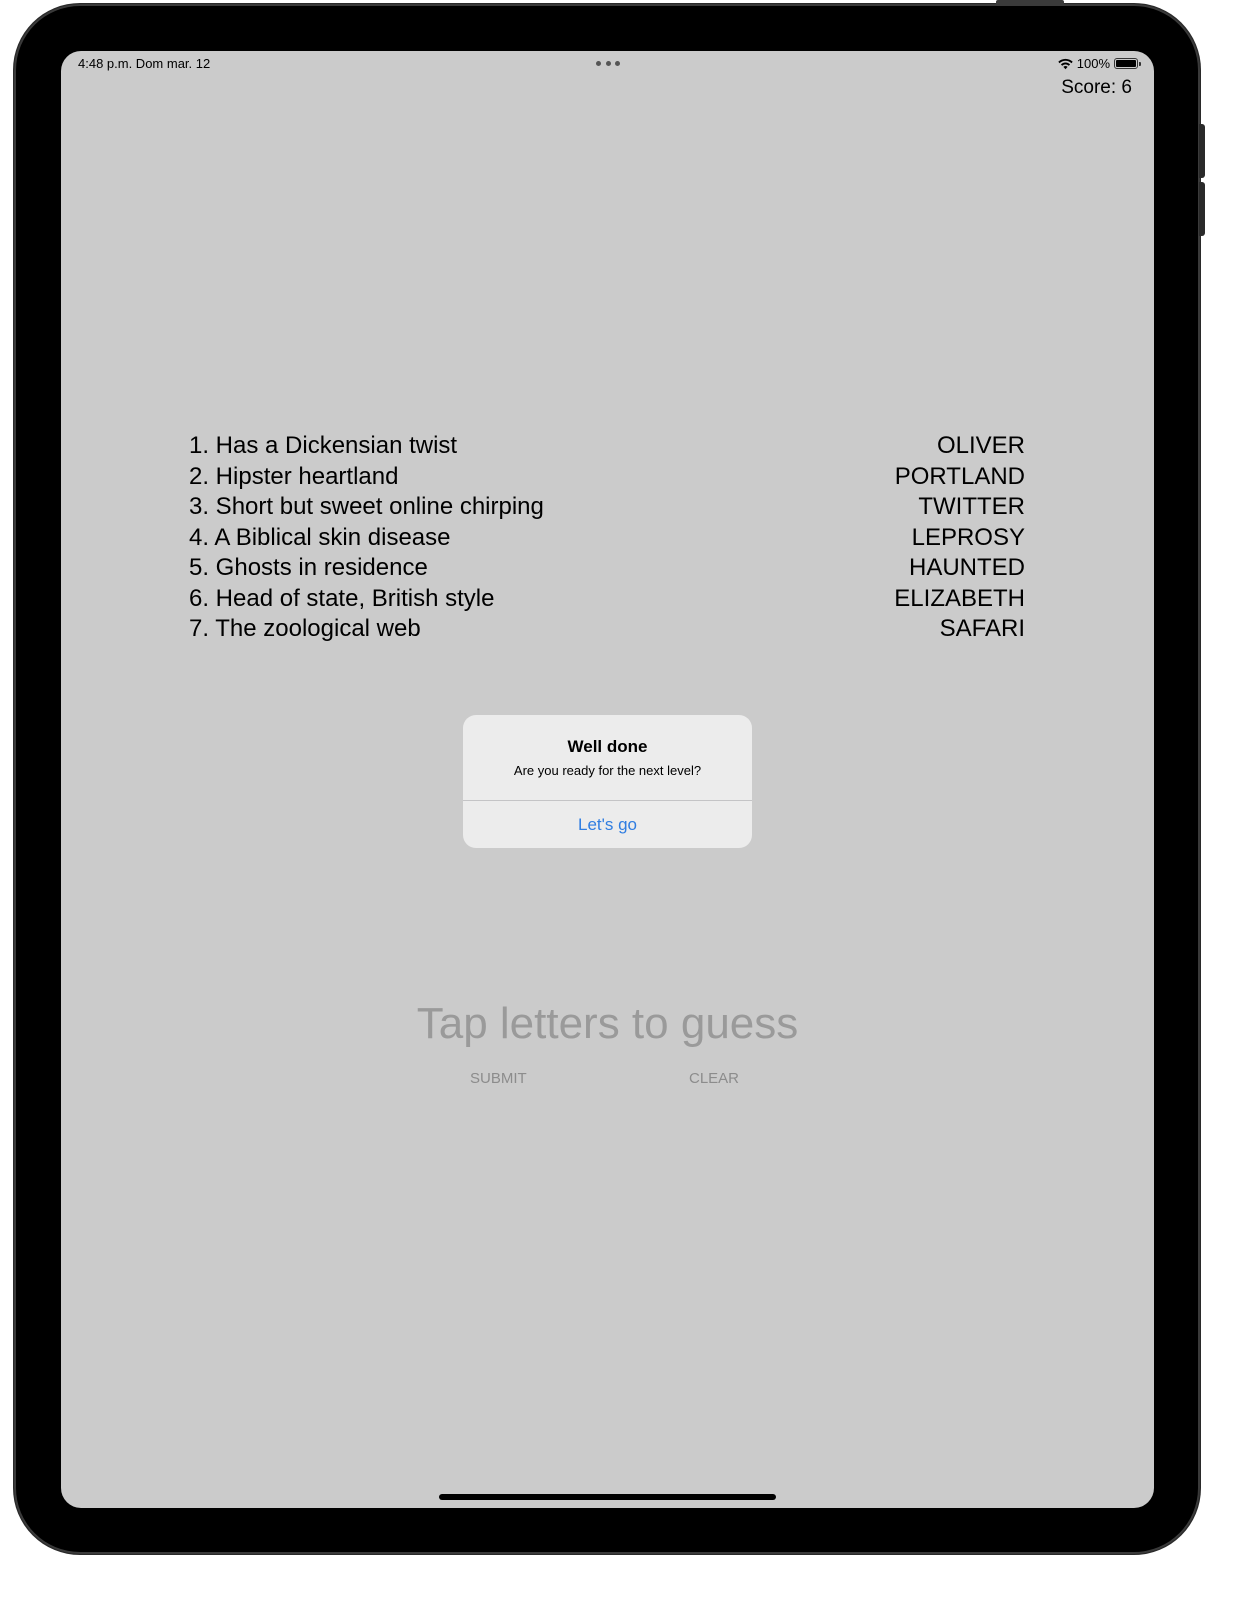 The width and height of the screenshot is (1236, 1597). Describe the element at coordinates (320, 537) in the screenshot. I see `clue-item: 4. A Biblical skin disease` at that location.